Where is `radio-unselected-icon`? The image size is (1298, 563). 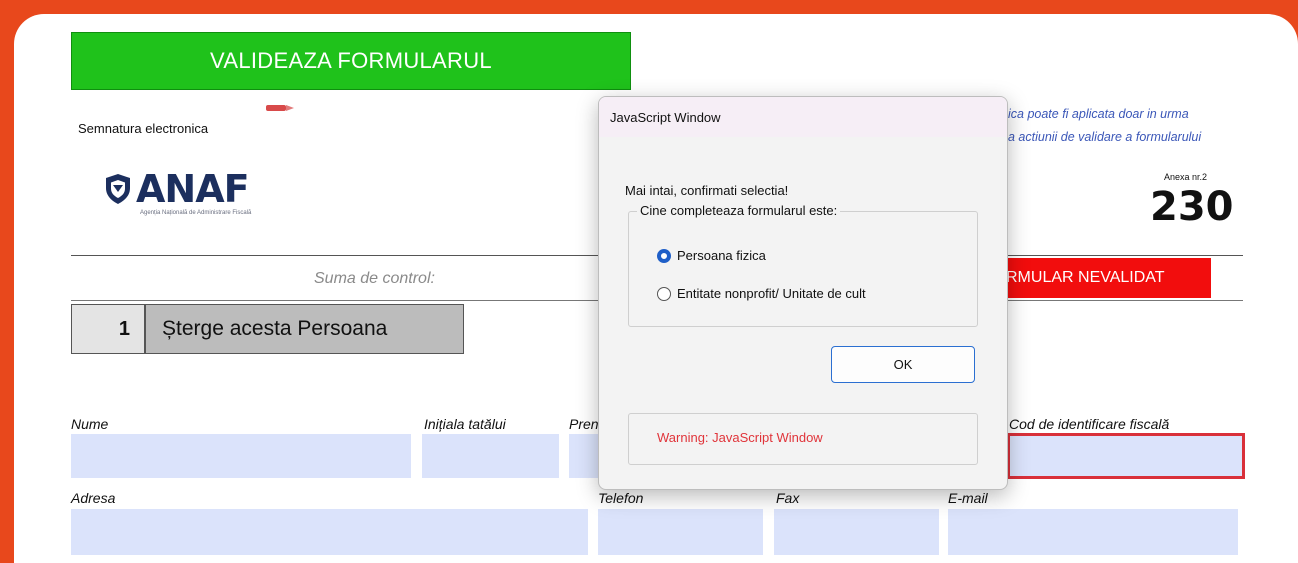 radio-unselected-icon is located at coordinates (664, 293).